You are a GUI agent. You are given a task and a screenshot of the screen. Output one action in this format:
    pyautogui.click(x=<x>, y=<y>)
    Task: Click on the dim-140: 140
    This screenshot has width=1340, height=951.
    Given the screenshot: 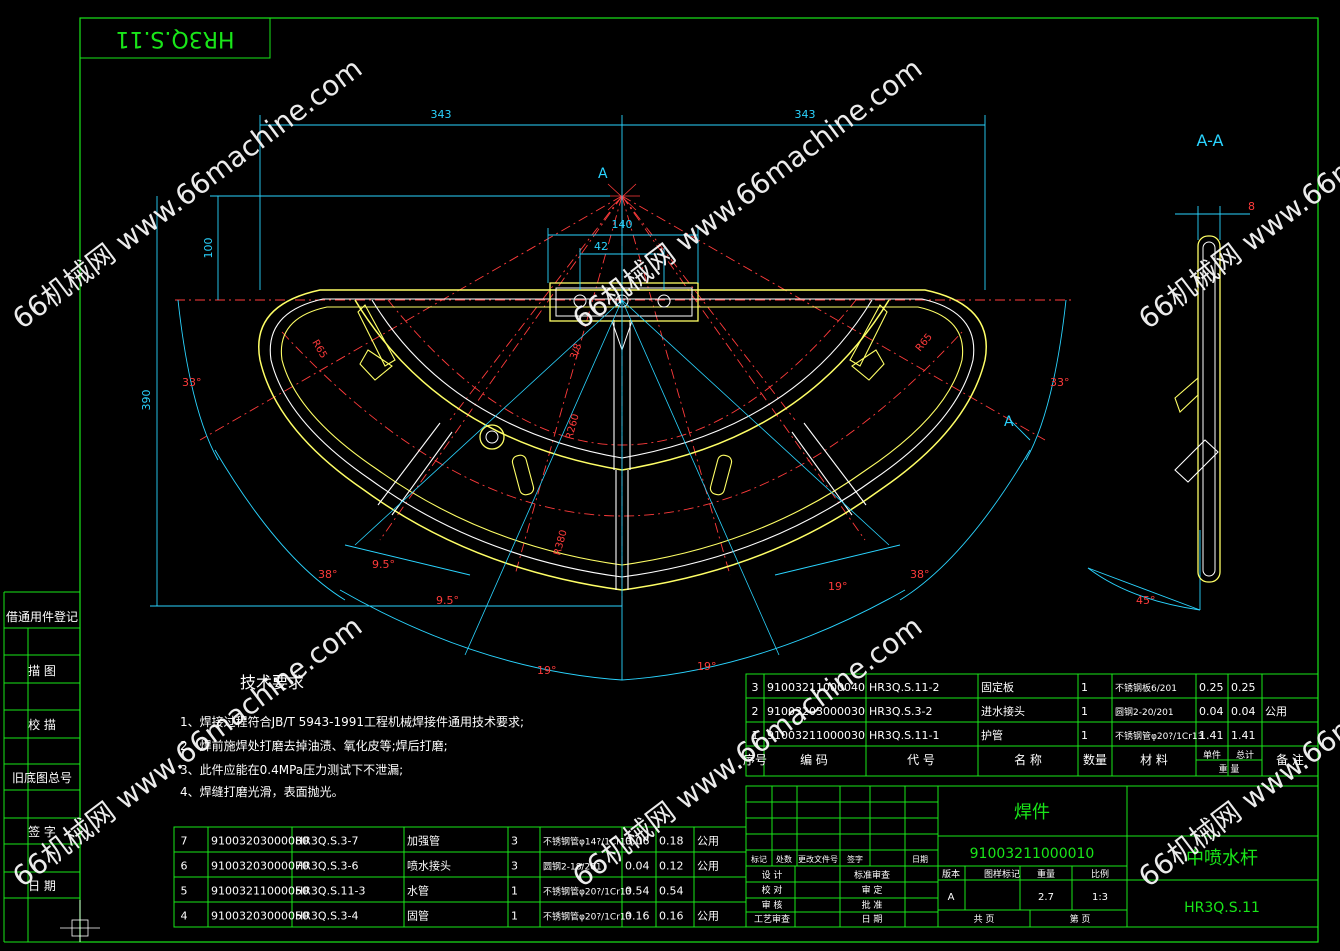 What is the action you would take?
    pyautogui.click(x=622, y=224)
    